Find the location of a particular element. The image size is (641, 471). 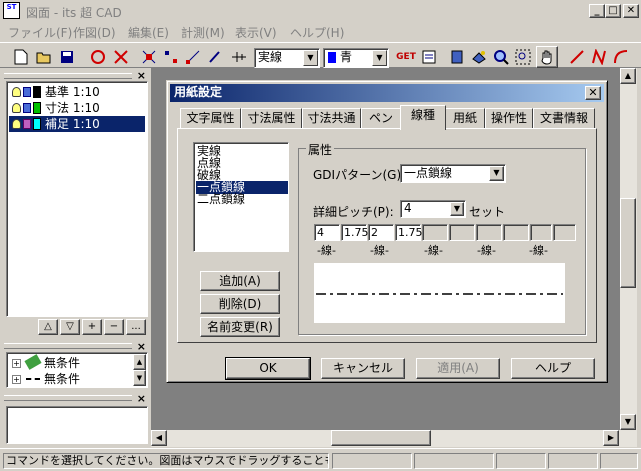

vertical-scrollbar: ▲ ▼ is located at coordinates (628, 257).